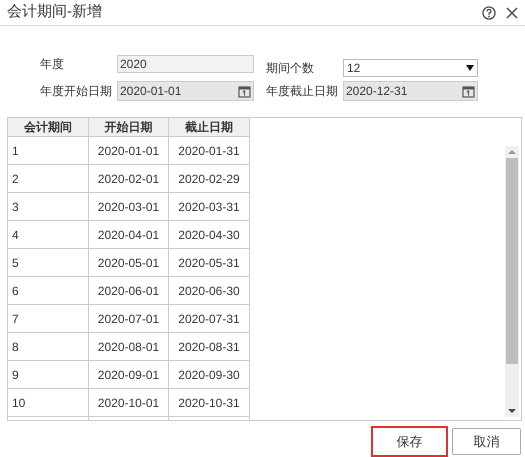 Image resolution: width=525 pixels, height=457 pixels. Describe the element at coordinates (209, 319) in the screenshot. I see `table-cell: 2020-07-31` at that location.